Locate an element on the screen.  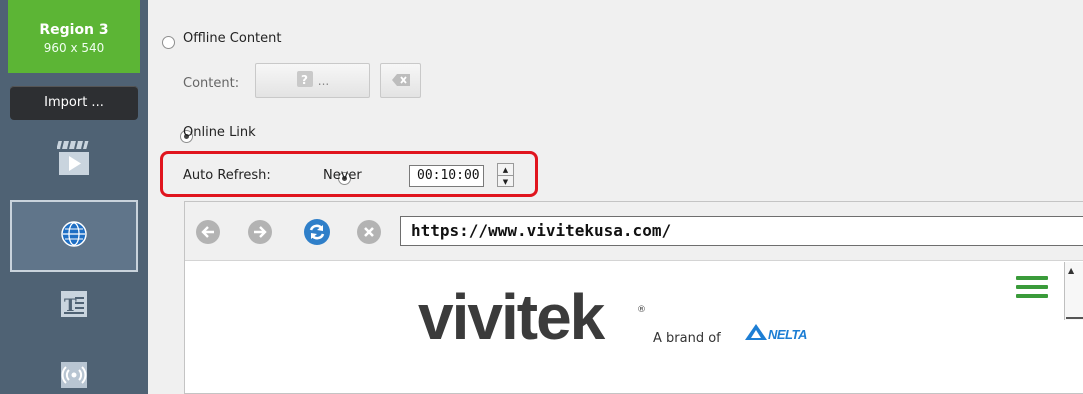
hamburger-menu-icon is located at coordinates (1032, 289).